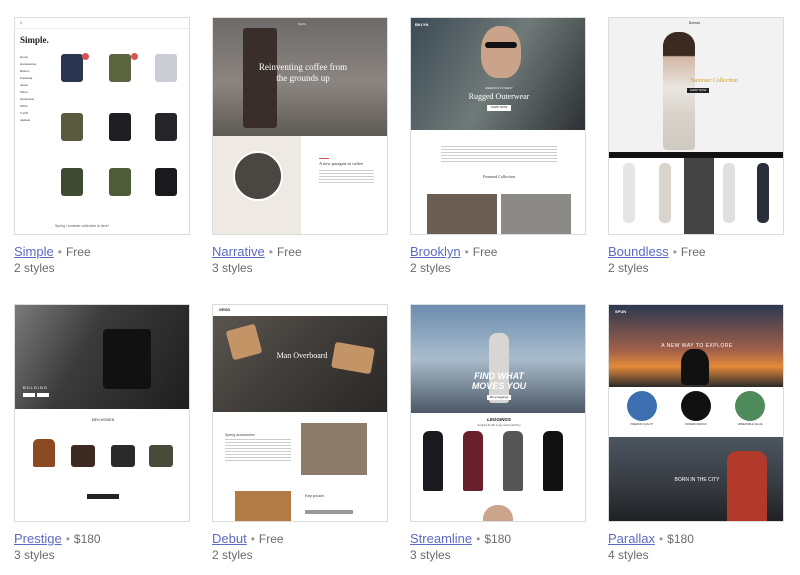  I want to click on brooklyn-headline: Rugged Outerwear, so click(499, 96).